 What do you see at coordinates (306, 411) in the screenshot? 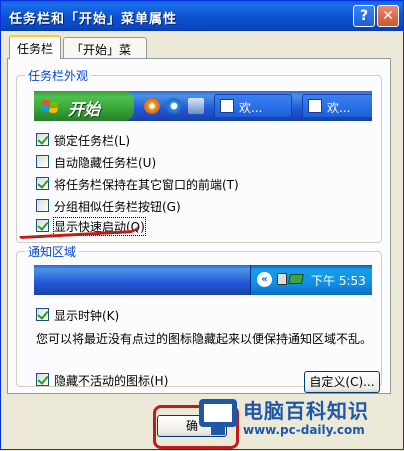
I see `watermark-title: 电脑百科知识` at bounding box center [306, 411].